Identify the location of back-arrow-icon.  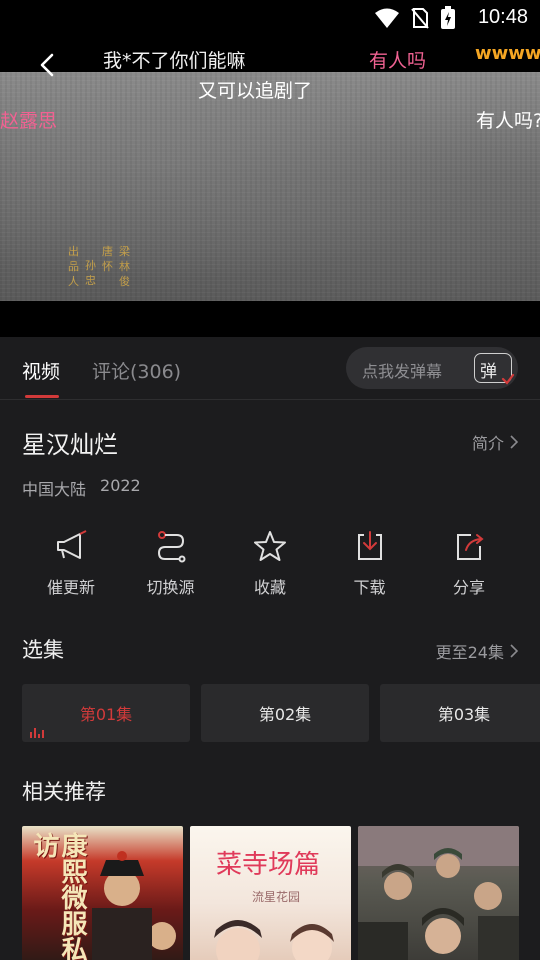
(47, 65).